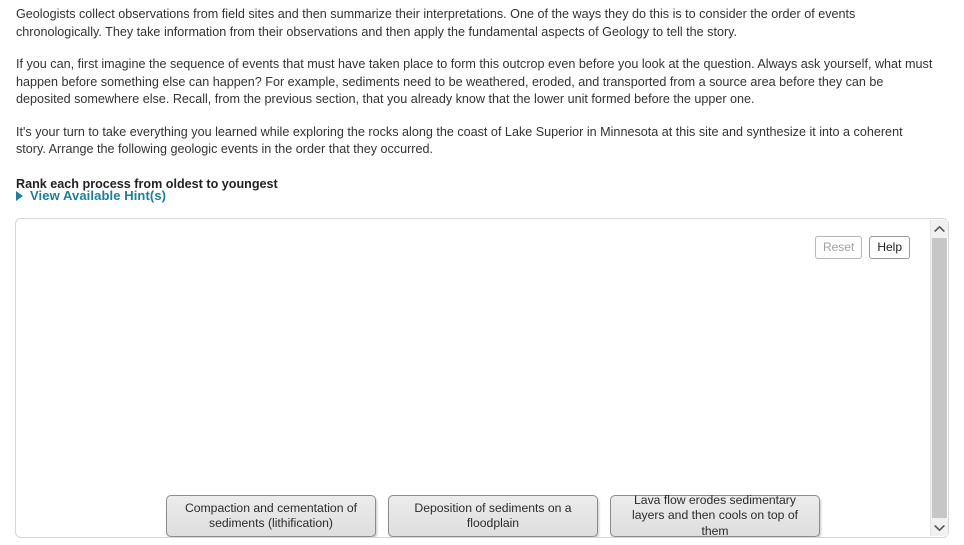  What do you see at coordinates (889, 247) in the screenshot?
I see `help-button: Help` at bounding box center [889, 247].